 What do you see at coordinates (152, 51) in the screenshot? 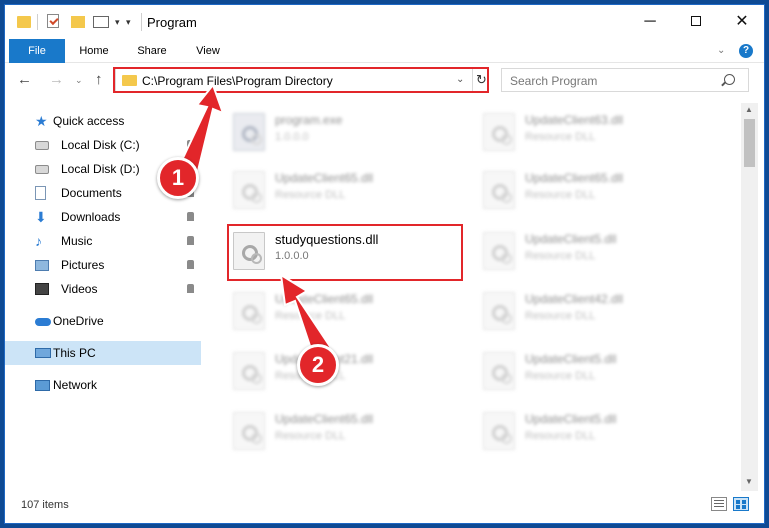
I see `tab-share: Share` at bounding box center [152, 51].